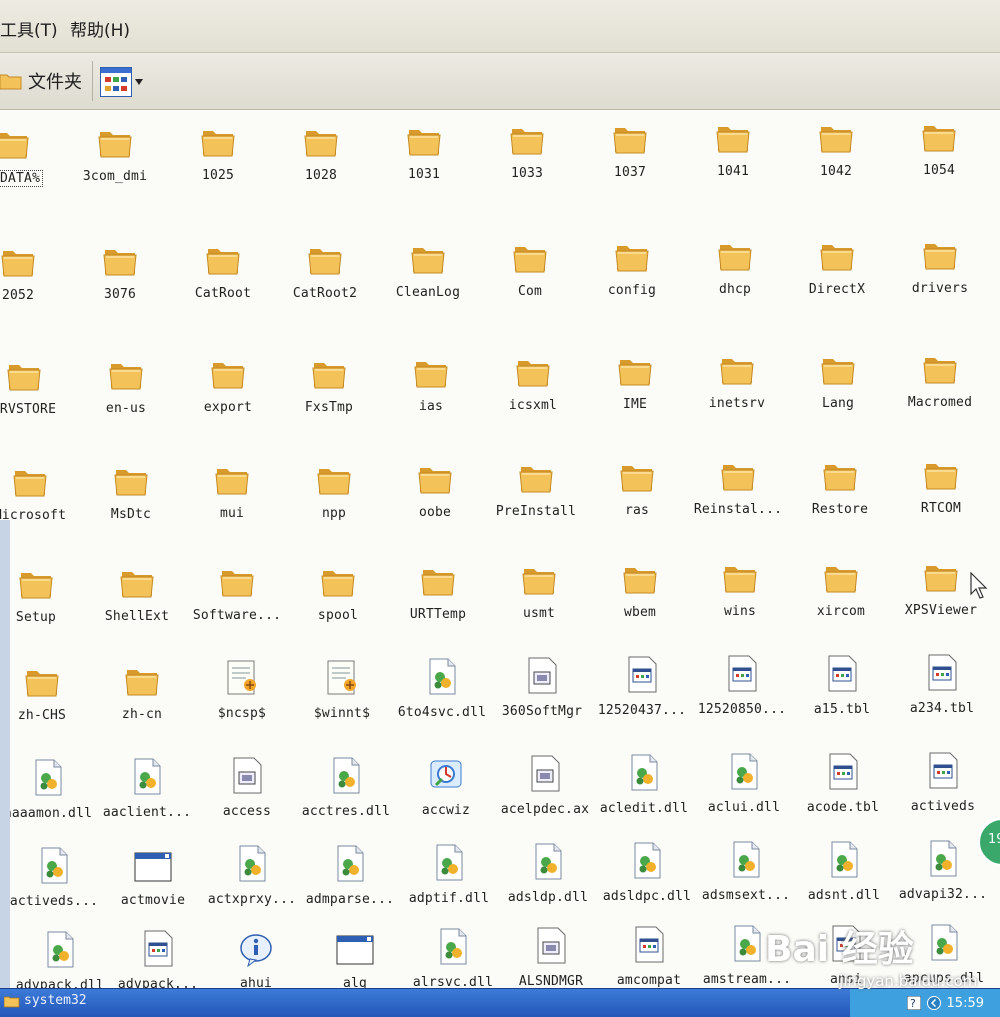 Image resolution: width=1000 pixels, height=1017 pixels. What do you see at coordinates (841, 611) in the screenshot?
I see `item-label: xircom` at bounding box center [841, 611].